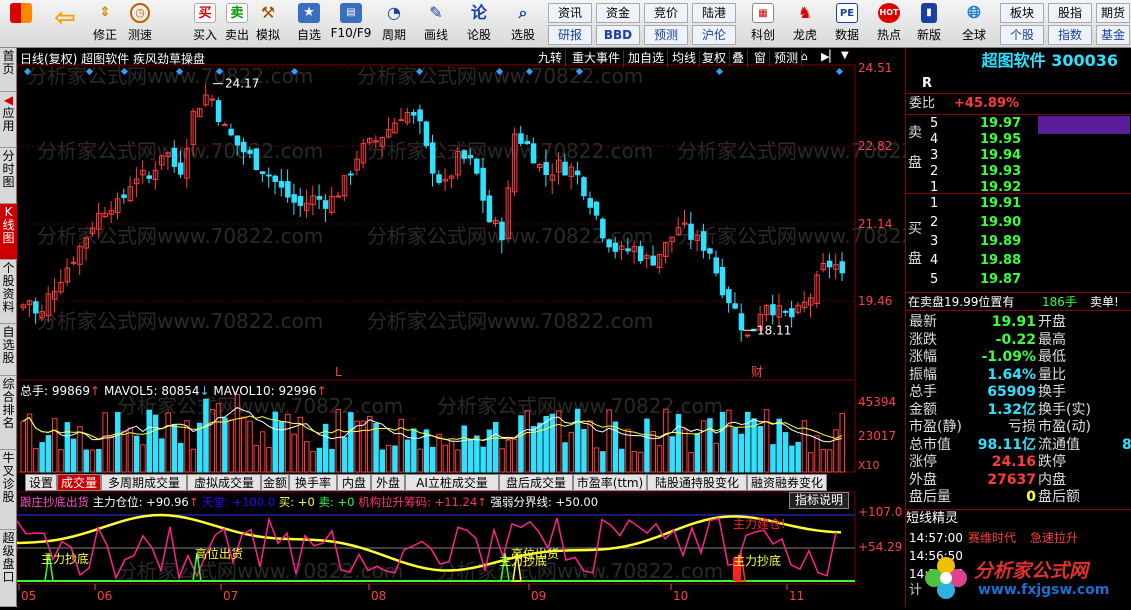 The image size is (1131, 610). Describe the element at coordinates (394, 24) in the screenshot. I see `period-button: ◔ 周期` at that location.